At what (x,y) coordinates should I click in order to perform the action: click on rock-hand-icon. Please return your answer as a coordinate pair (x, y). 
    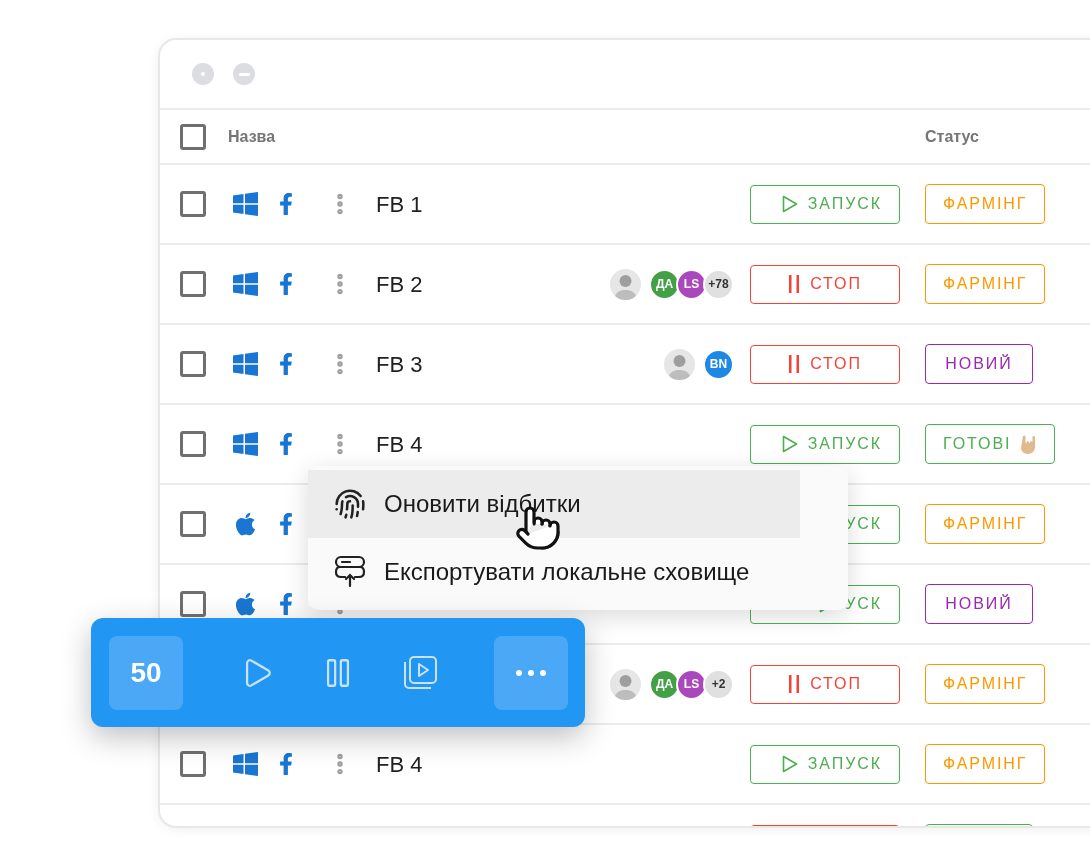
    Looking at the image, I should click on (1029, 444).